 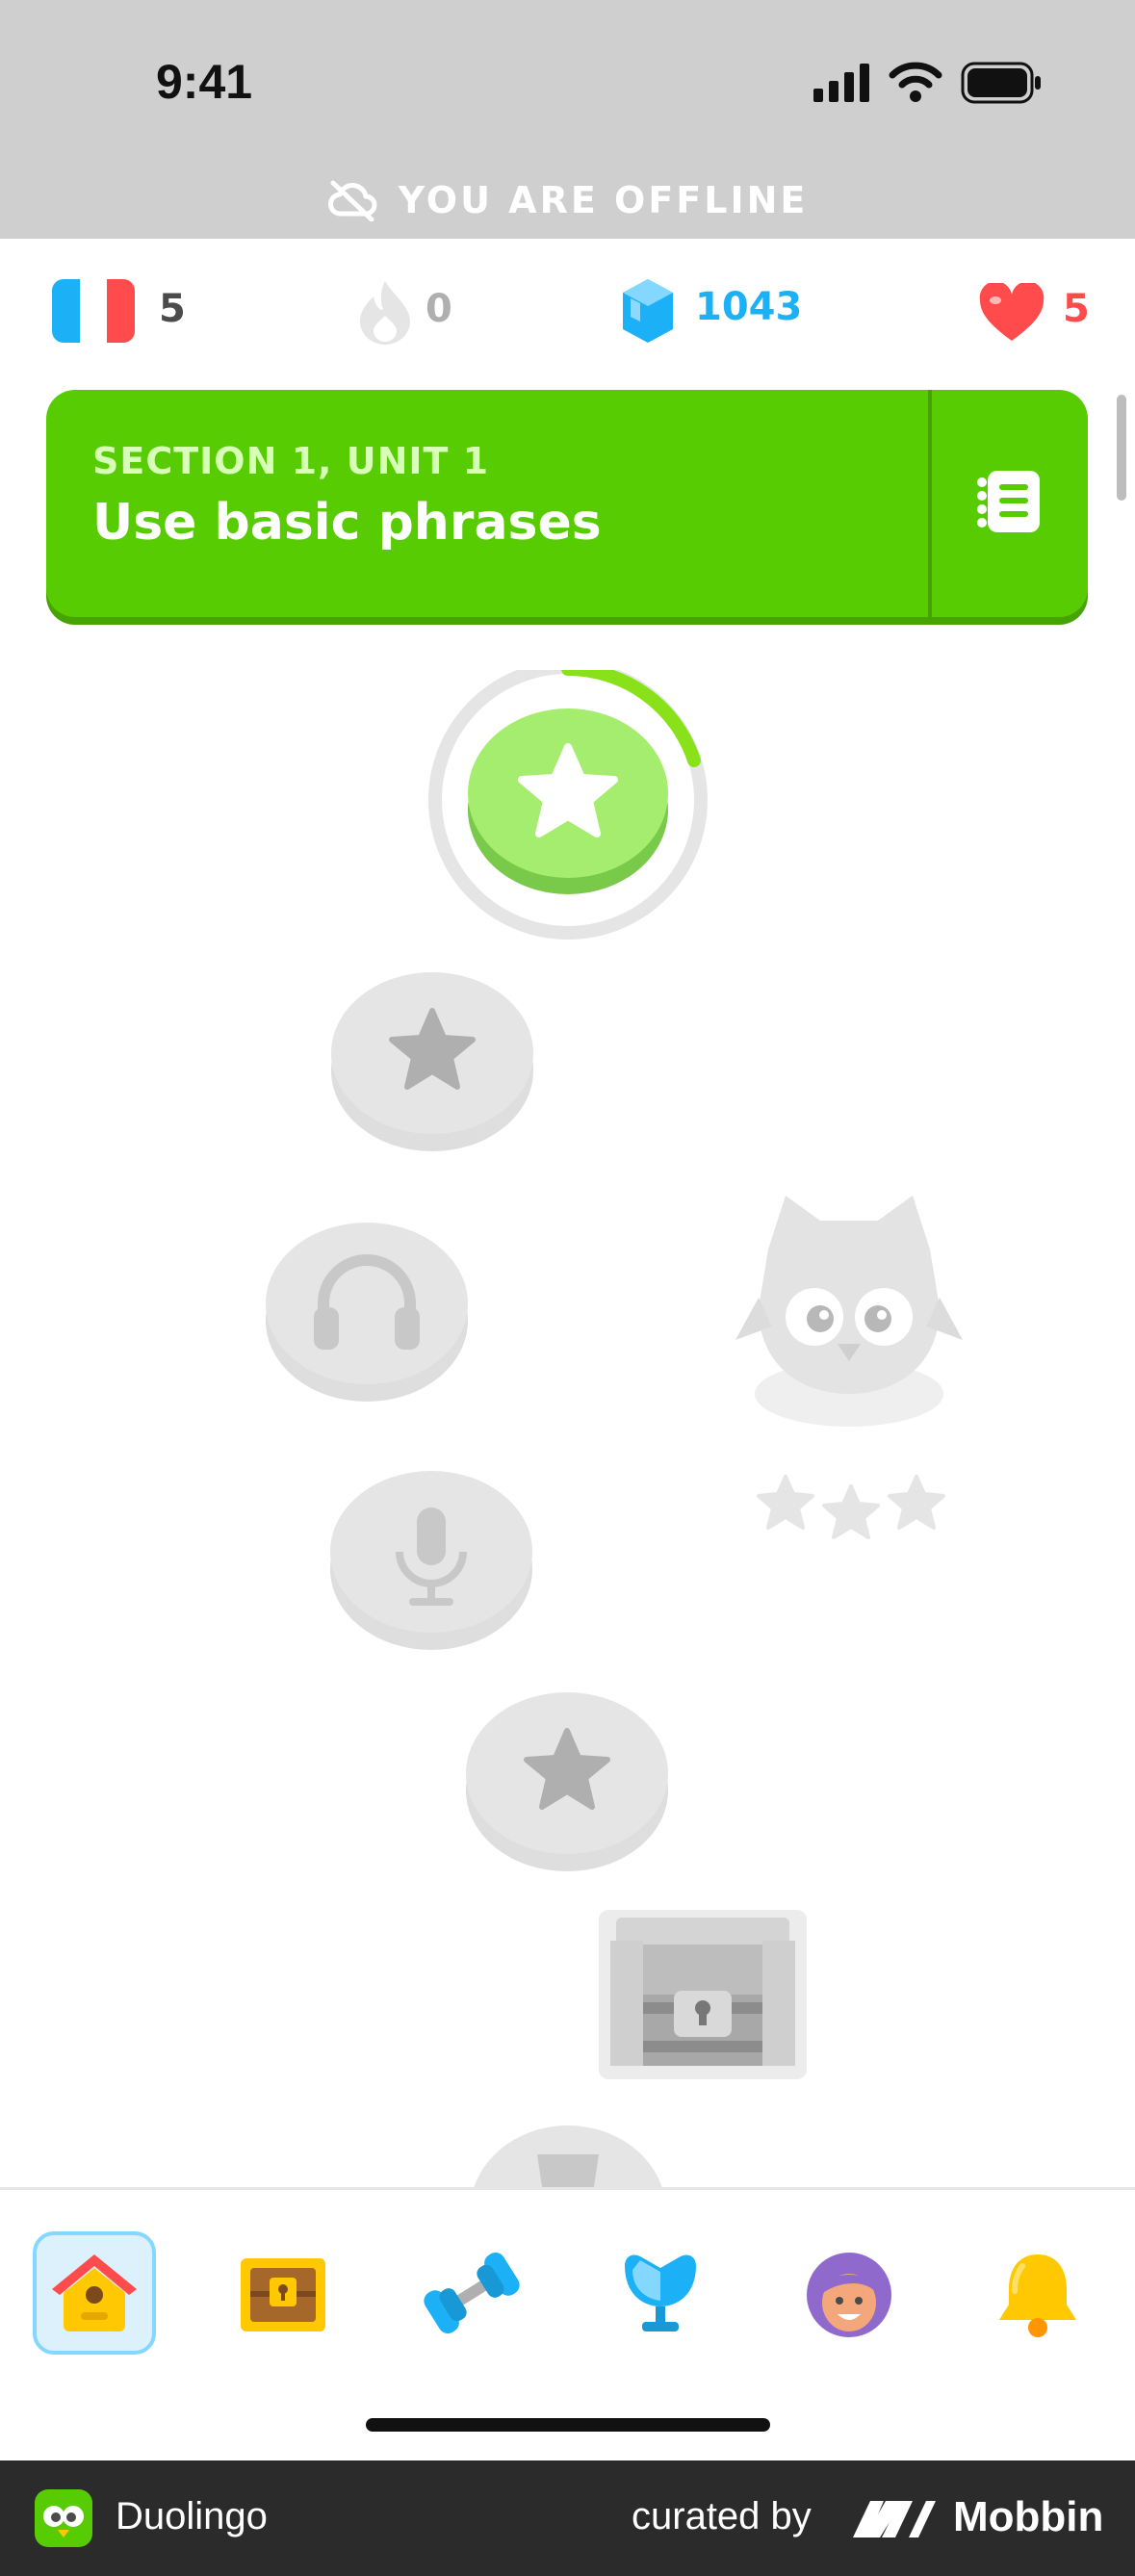 What do you see at coordinates (894, 2519) in the screenshot?
I see `mobbin-logo-icon` at bounding box center [894, 2519].